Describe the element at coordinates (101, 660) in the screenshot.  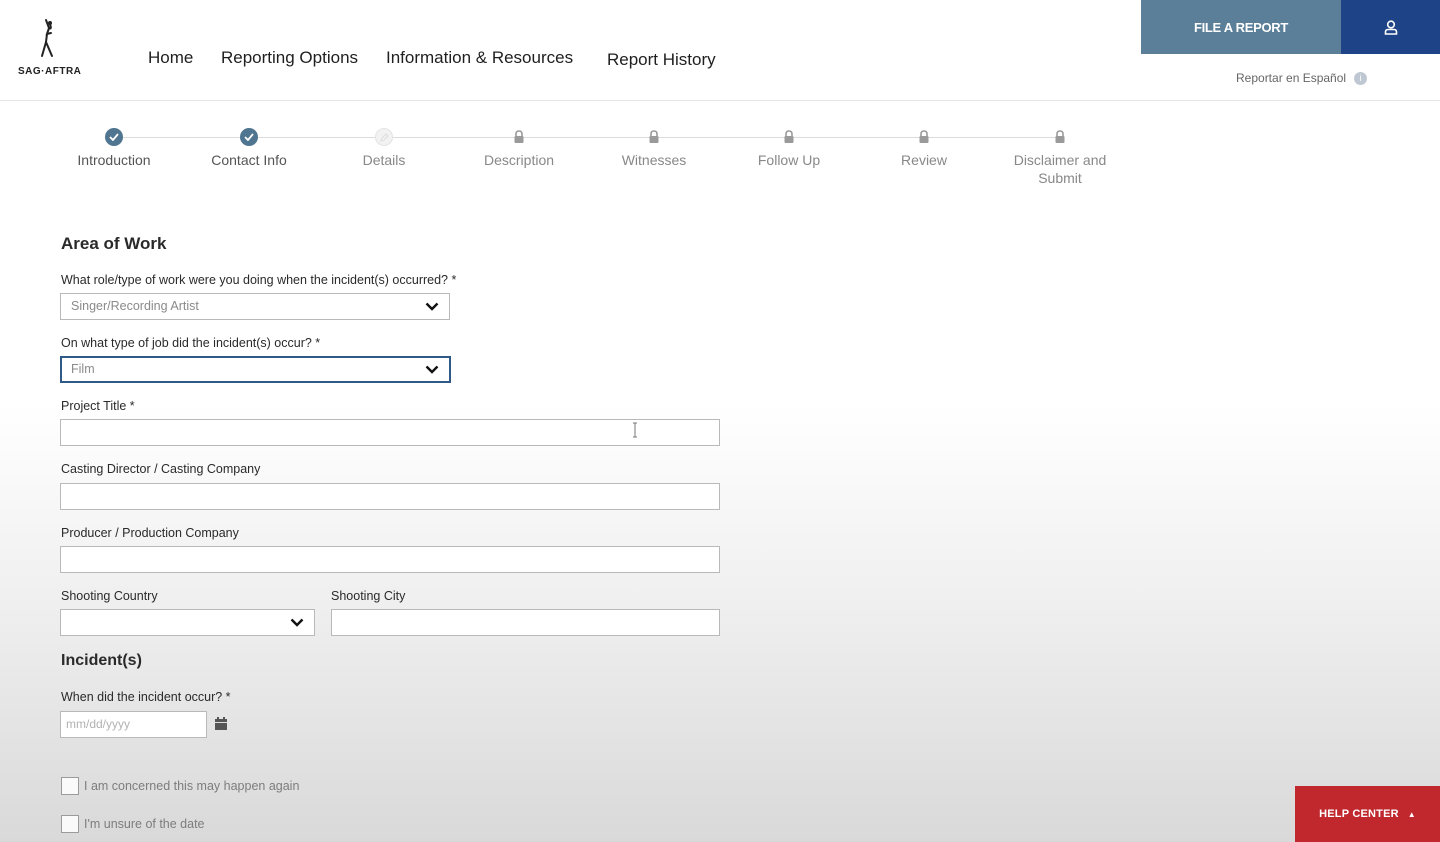
I see `incidents-heading: Incident(s)` at that location.